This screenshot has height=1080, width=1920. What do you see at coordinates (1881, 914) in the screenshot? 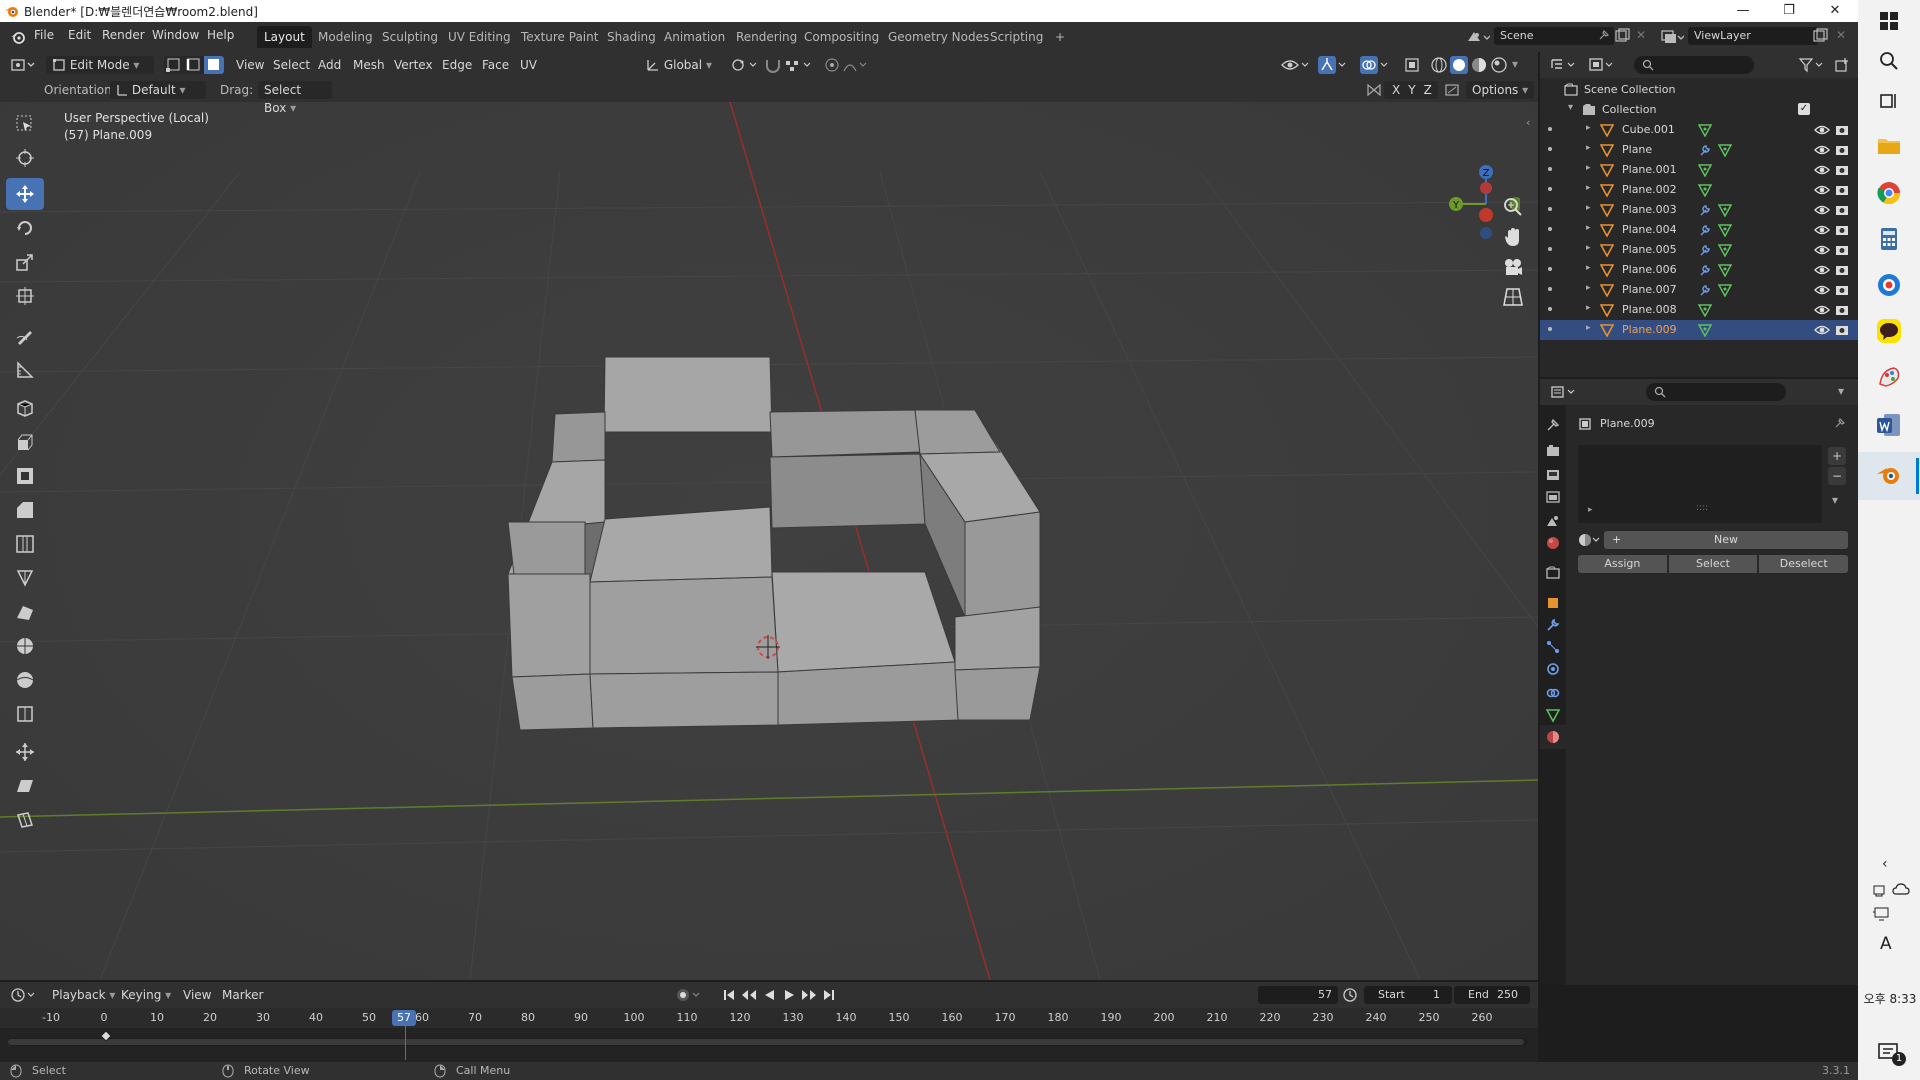
I see `tray-display-icon` at bounding box center [1881, 914].